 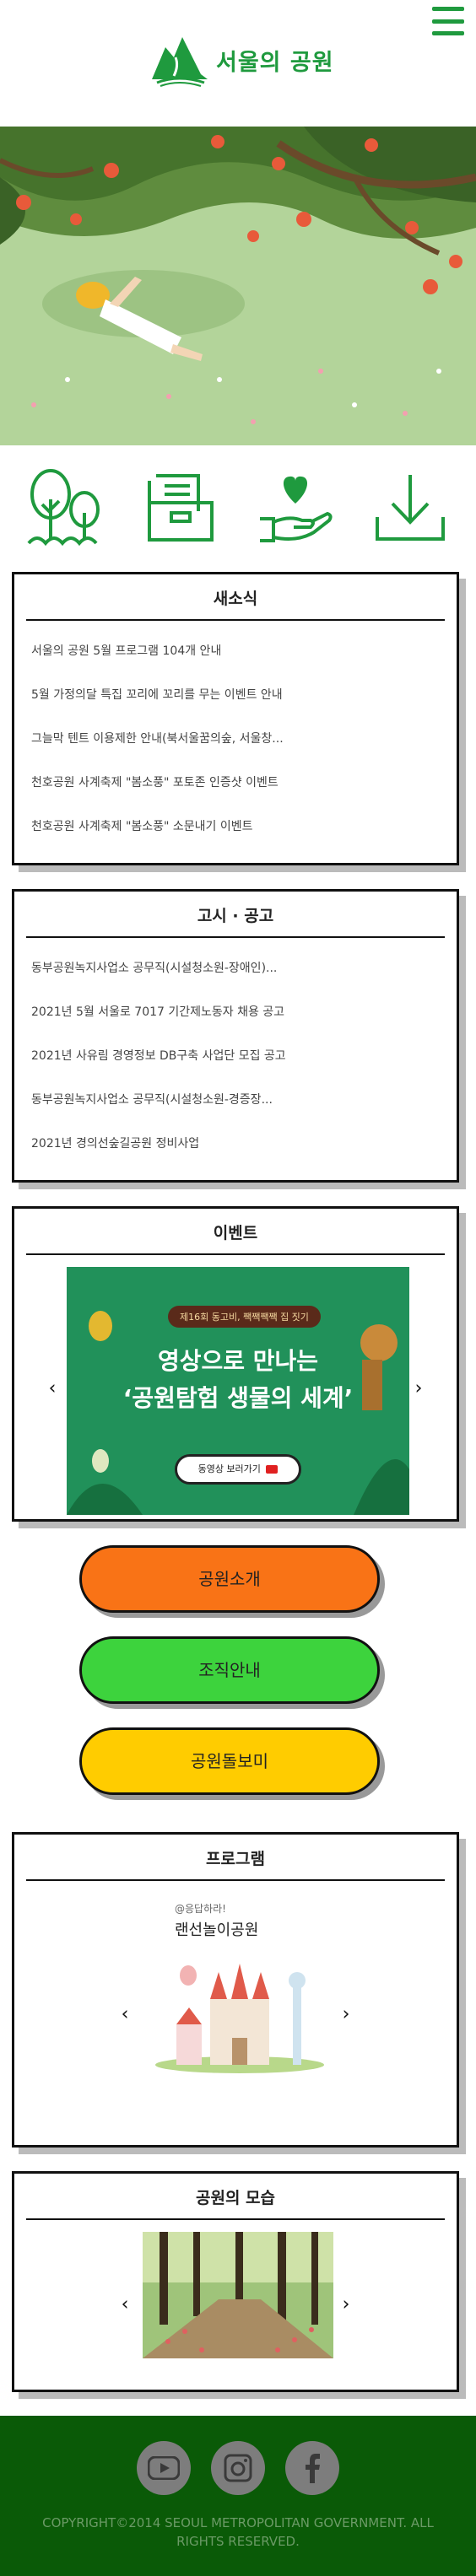 What do you see at coordinates (235, 1144) in the screenshot?
I see `list-item: 2021년 경의선숲길공원 정비사업` at bounding box center [235, 1144].